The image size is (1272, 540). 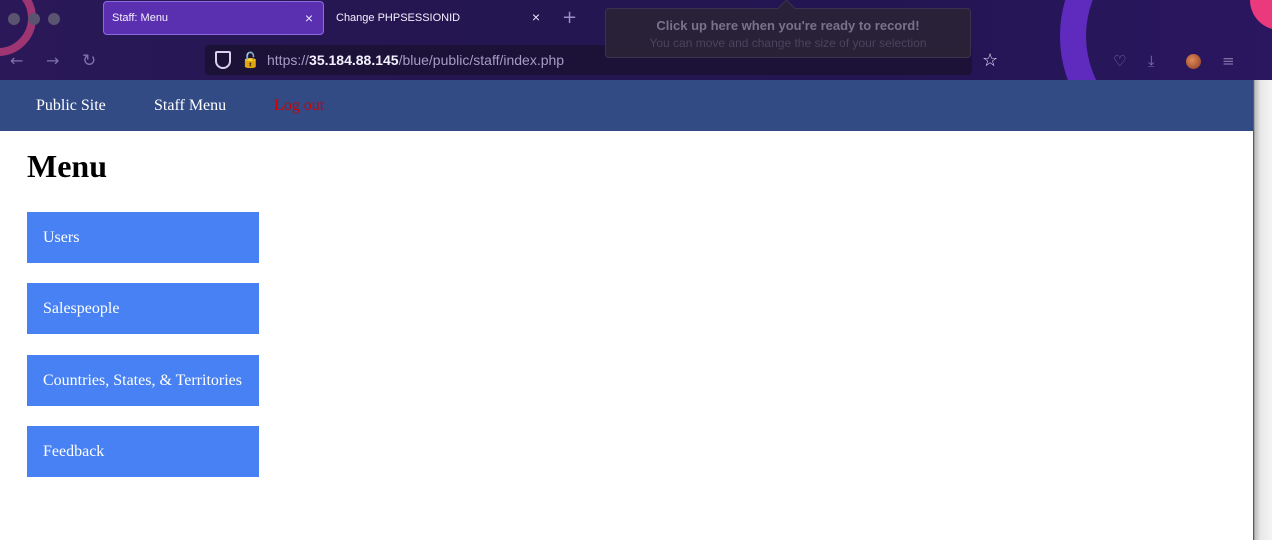 What do you see at coordinates (54, 19) in the screenshot?
I see `window-zoom-button` at bounding box center [54, 19].